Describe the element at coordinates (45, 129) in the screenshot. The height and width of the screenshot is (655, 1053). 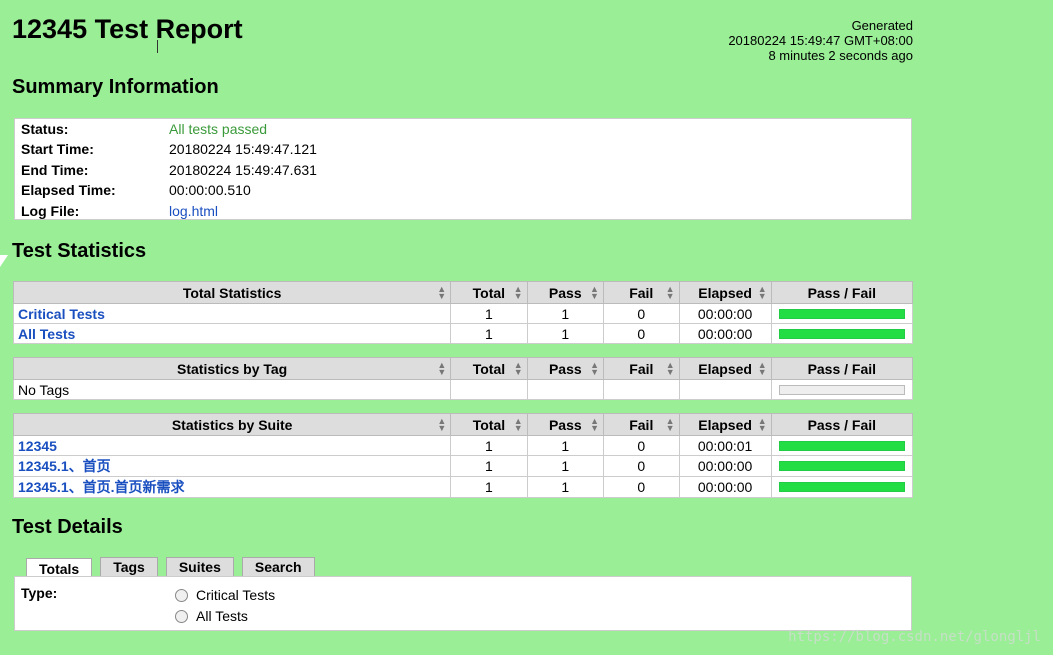
I see `summary-label: Status:` at that location.